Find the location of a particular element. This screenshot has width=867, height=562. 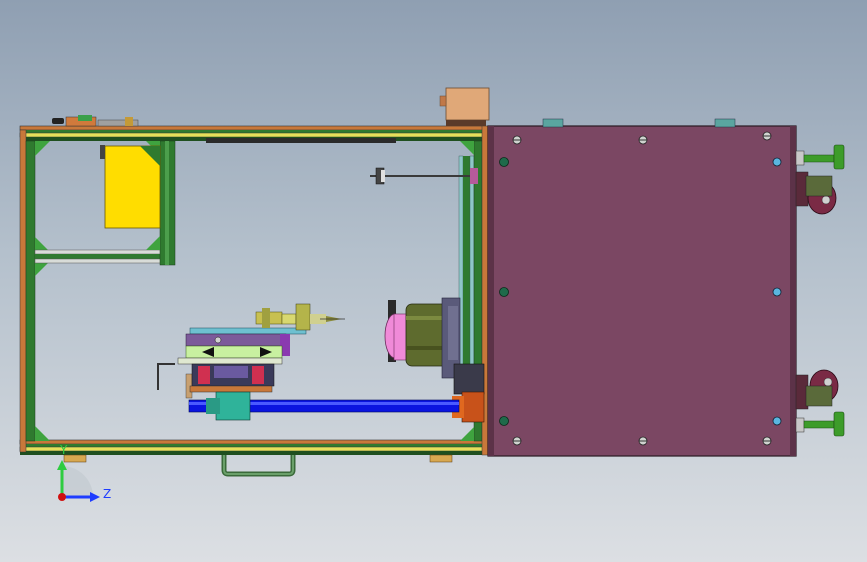

frame-feet is located at coordinates (258, 458).